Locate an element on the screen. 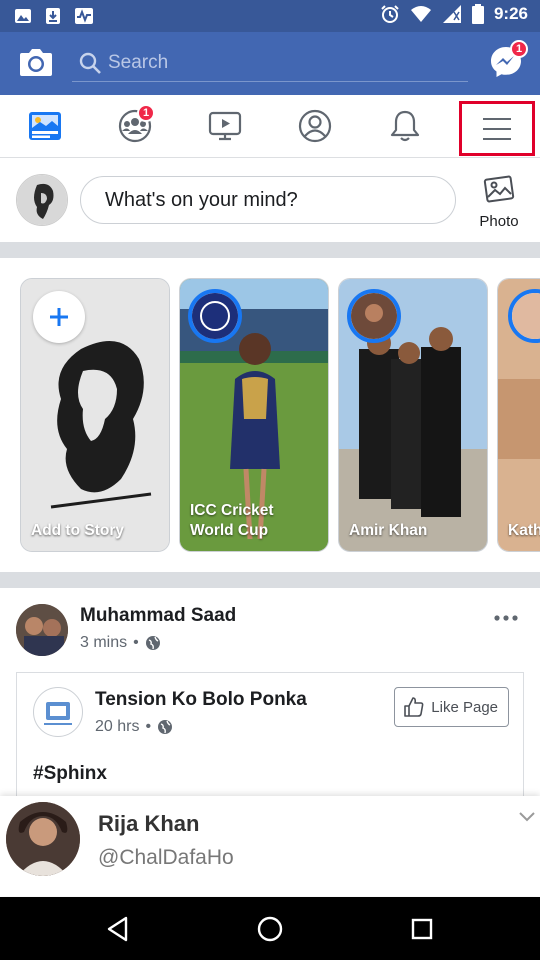 The height and width of the screenshot is (960, 540). home-button is located at coordinates (270, 929).